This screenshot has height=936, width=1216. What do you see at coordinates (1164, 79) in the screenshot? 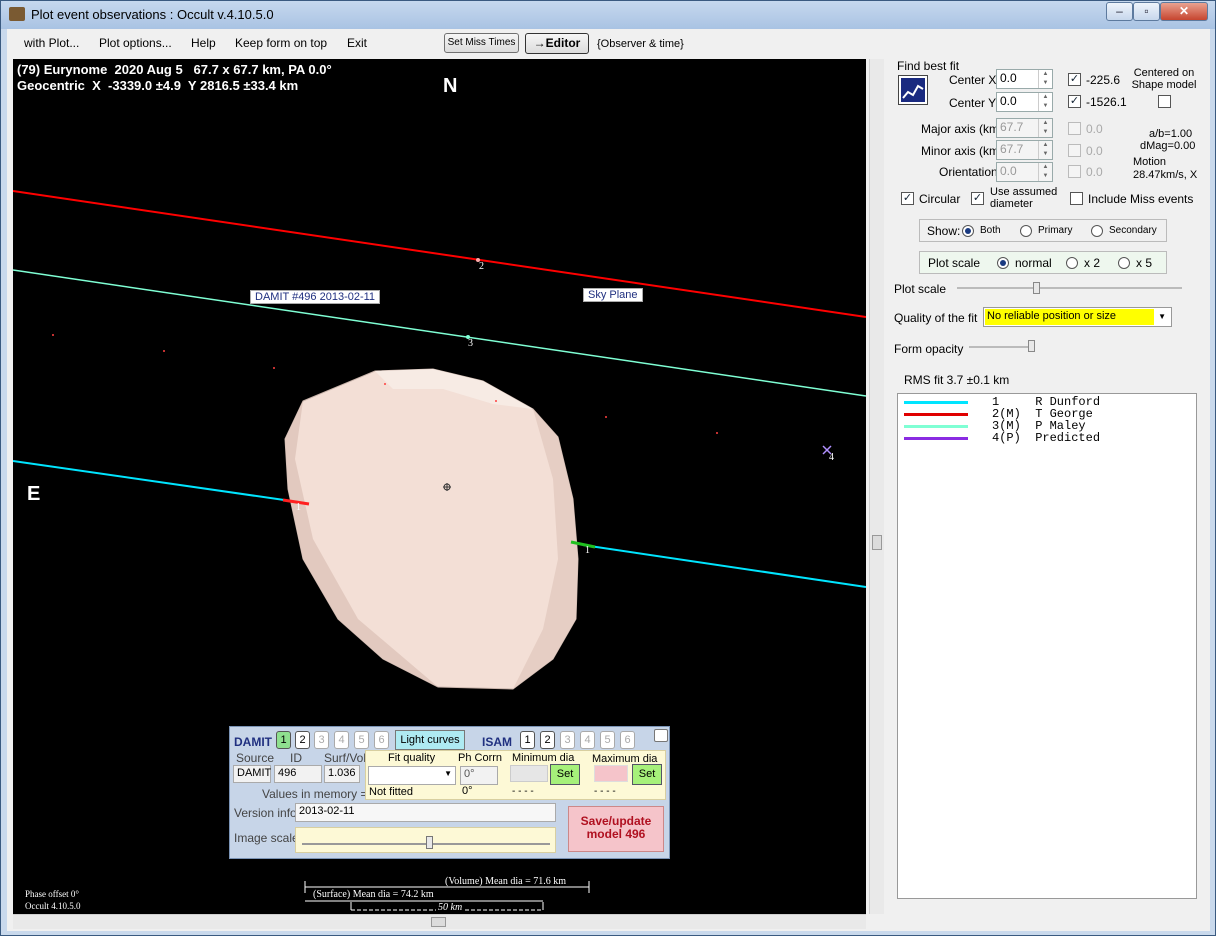
I see `centered-on-label: Centered on Shape model` at bounding box center [1164, 79].